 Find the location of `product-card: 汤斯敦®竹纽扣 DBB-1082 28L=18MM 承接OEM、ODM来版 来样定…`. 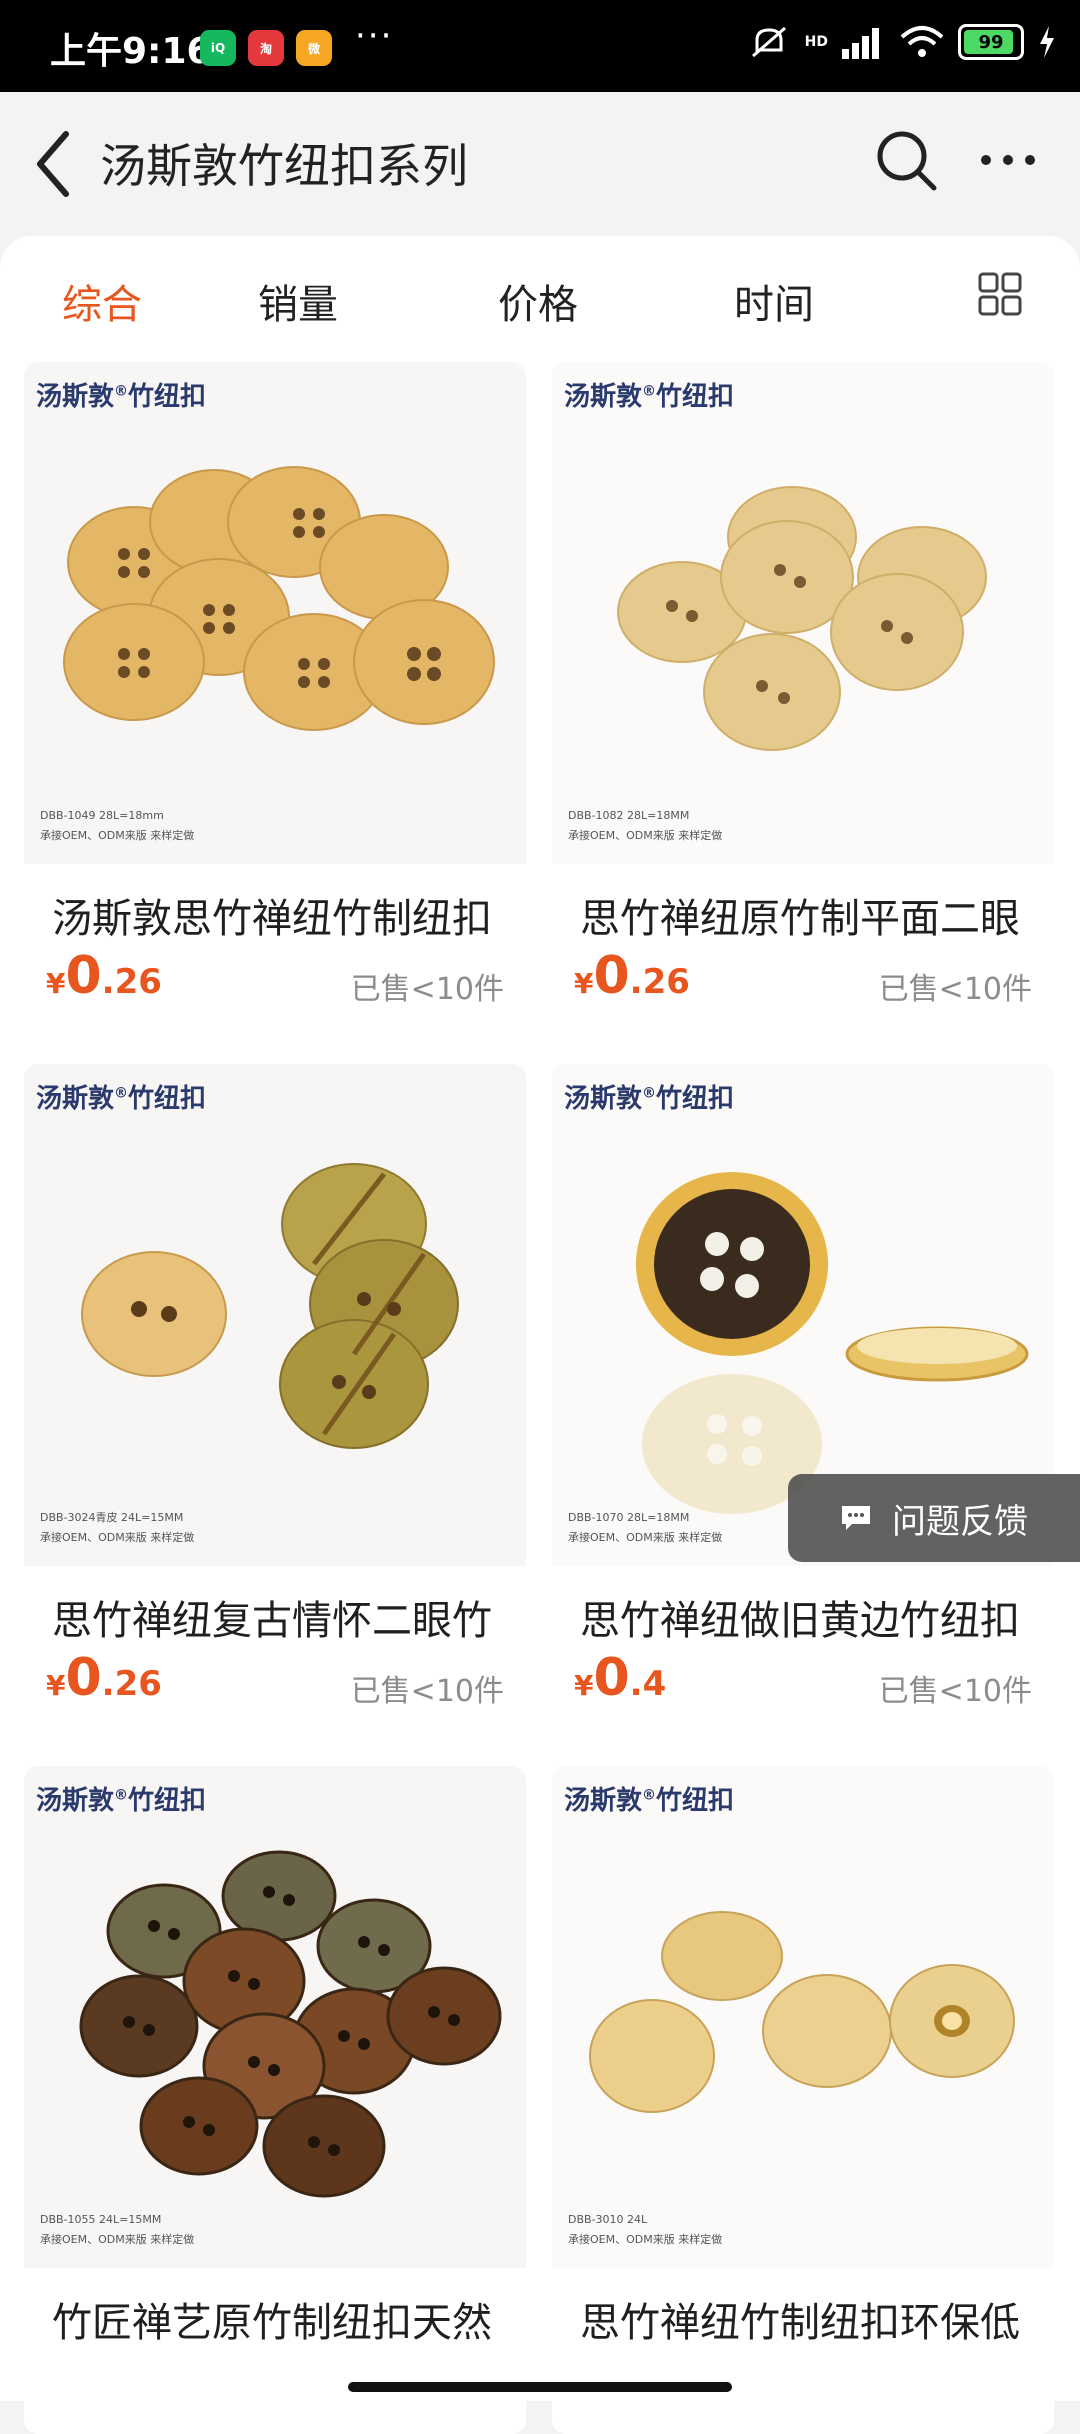

product-card: 汤斯敦®竹纽扣 DBB-1082 28L=18MM 承接OEM、ODM来版 来样定… is located at coordinates (803, 696).